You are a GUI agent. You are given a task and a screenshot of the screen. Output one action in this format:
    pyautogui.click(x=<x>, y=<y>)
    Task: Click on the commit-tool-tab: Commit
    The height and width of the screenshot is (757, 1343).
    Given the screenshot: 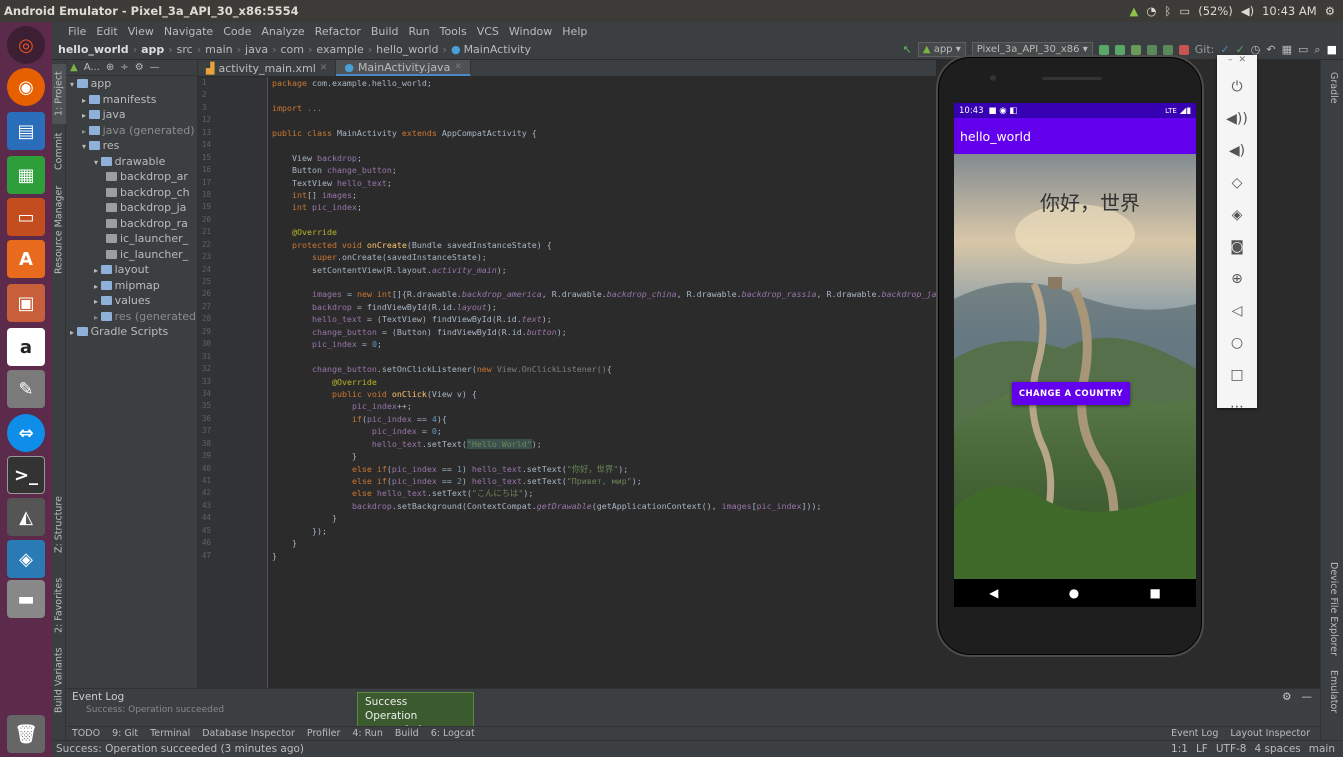 What is the action you would take?
    pyautogui.click(x=59, y=151)
    